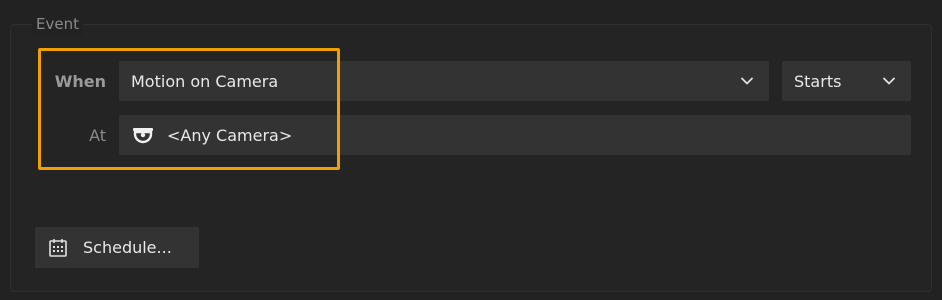  I want to click on at-label: At, so click(97, 135).